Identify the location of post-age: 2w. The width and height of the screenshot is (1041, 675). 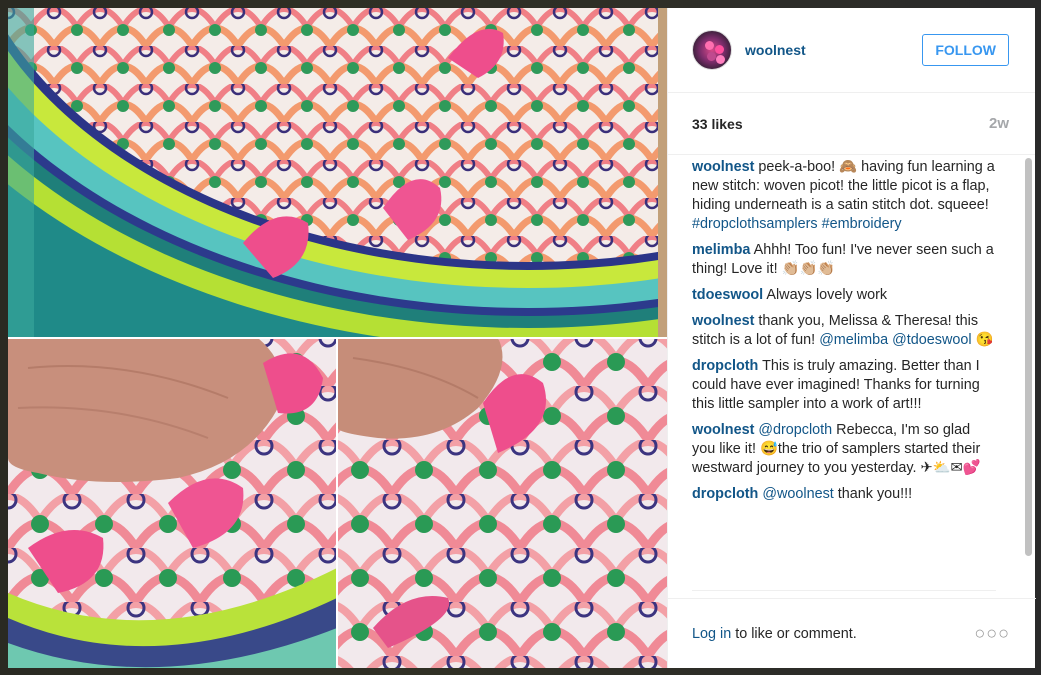
(999, 123).